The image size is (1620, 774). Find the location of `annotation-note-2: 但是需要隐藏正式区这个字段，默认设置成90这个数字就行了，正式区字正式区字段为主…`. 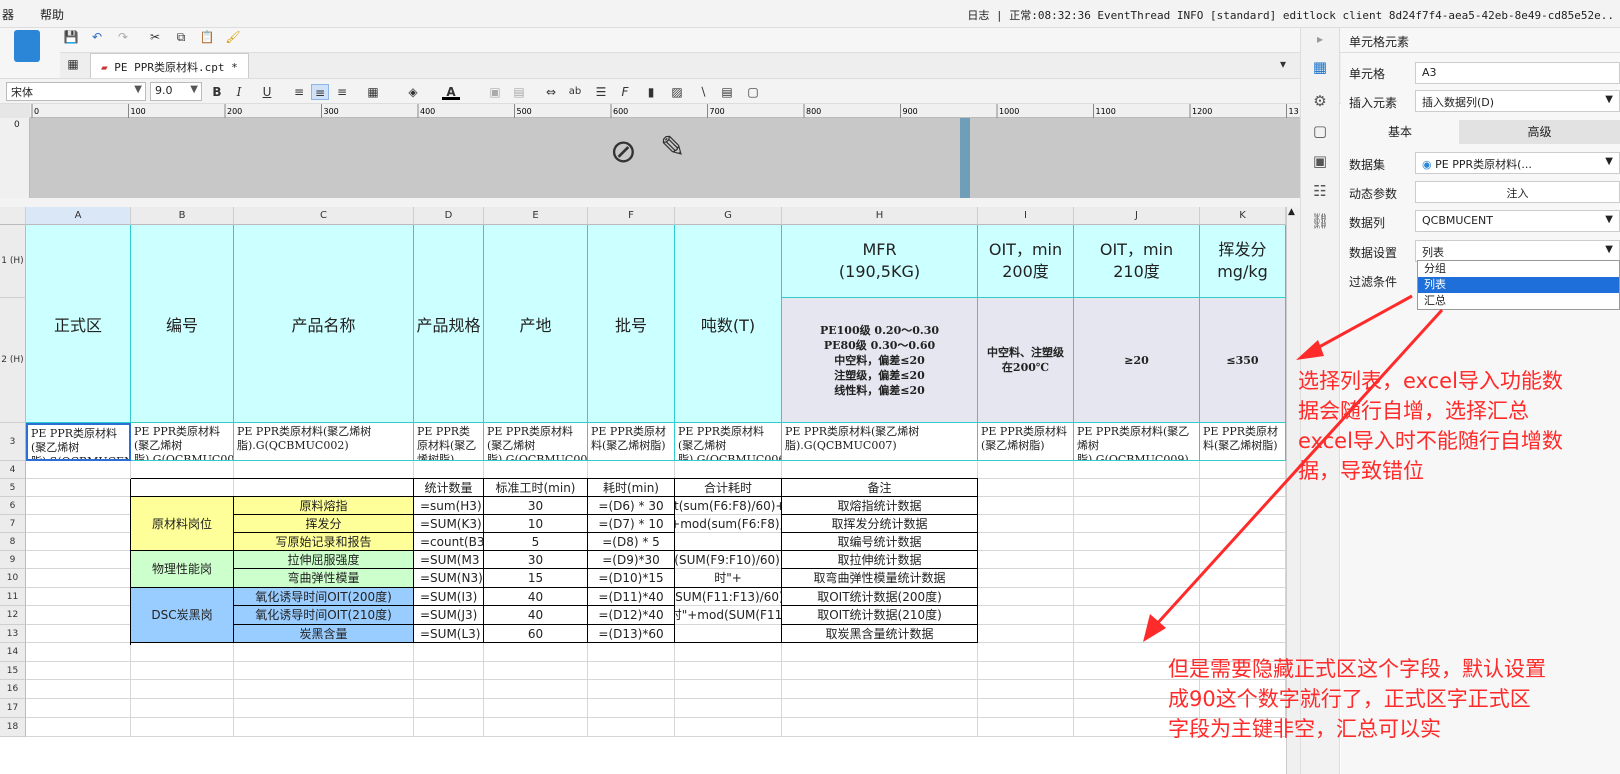

annotation-note-2: 但是需要隐藏正式区这个字段，默认设置成90这个数字就行了，正式区字正式区字段为主… is located at coordinates (1357, 699).